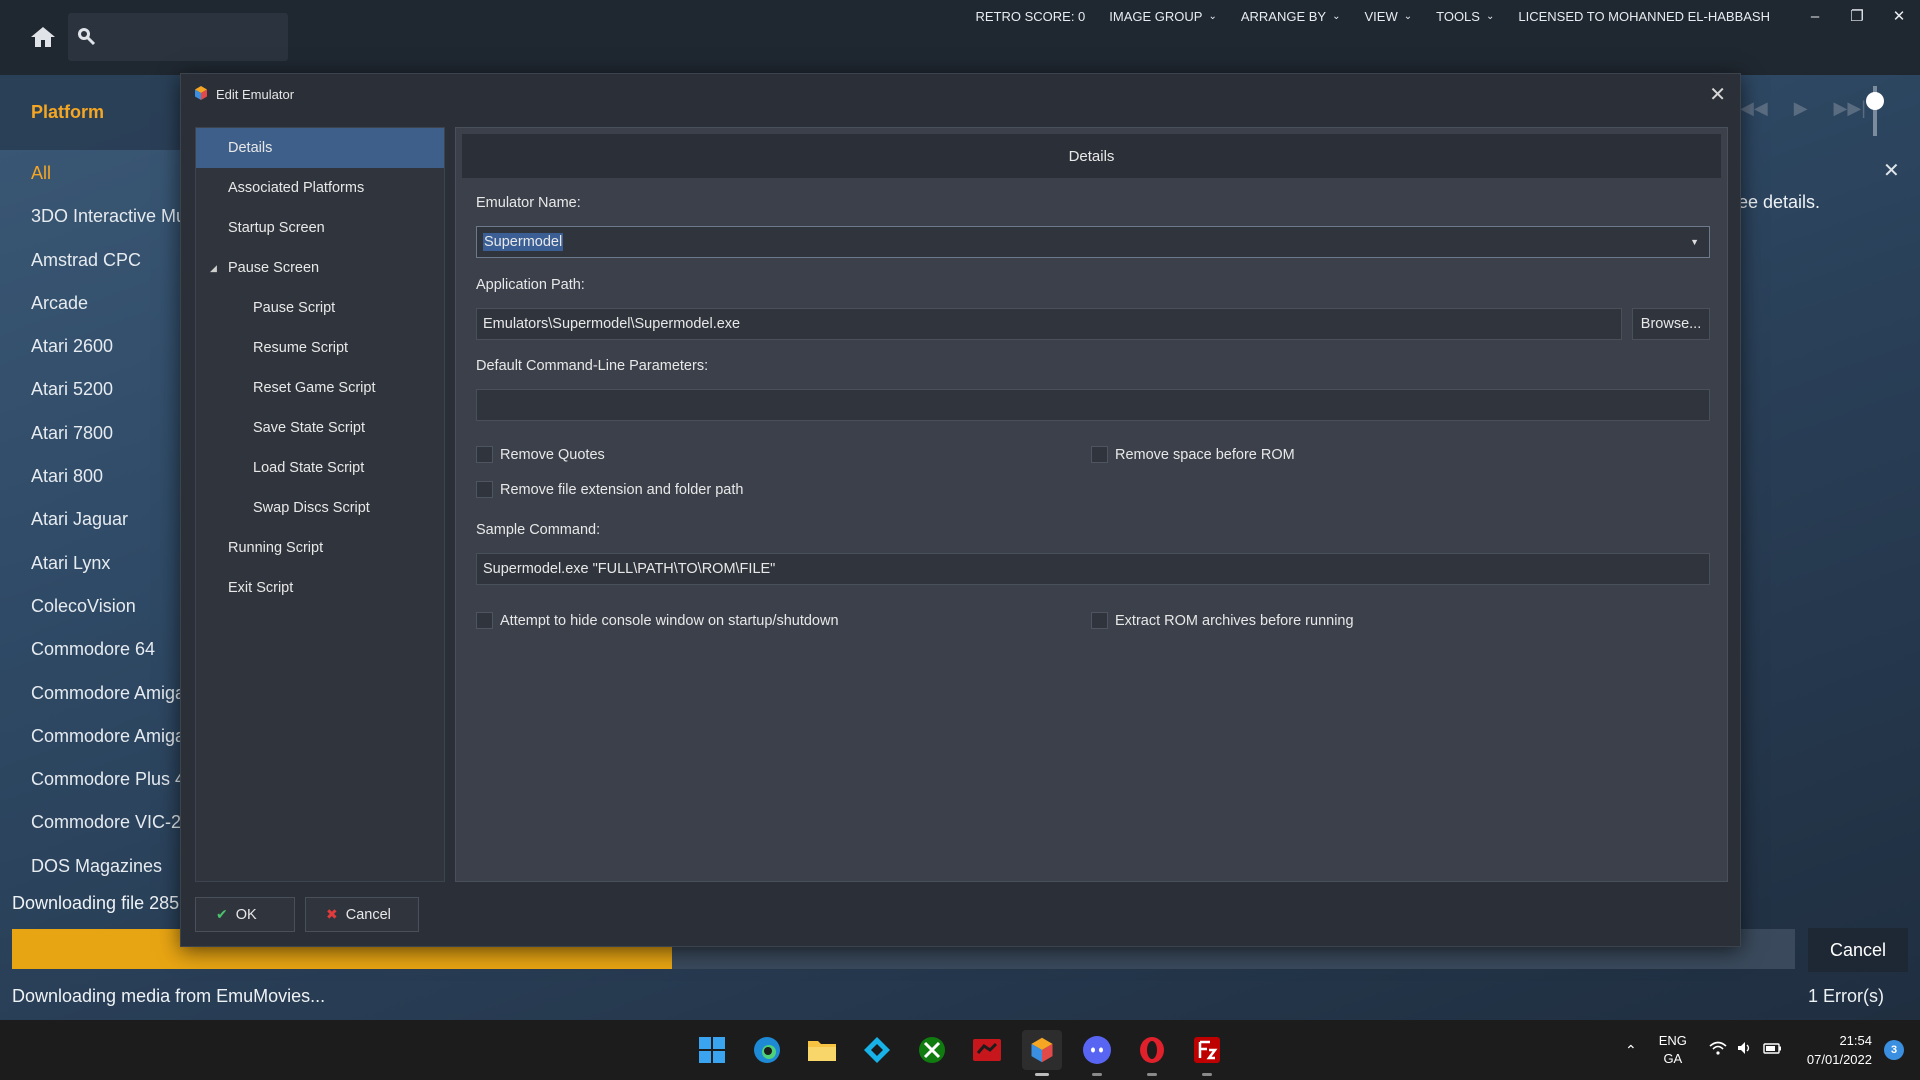  What do you see at coordinates (245, 914) in the screenshot?
I see `ok-button: ✔ OK` at bounding box center [245, 914].